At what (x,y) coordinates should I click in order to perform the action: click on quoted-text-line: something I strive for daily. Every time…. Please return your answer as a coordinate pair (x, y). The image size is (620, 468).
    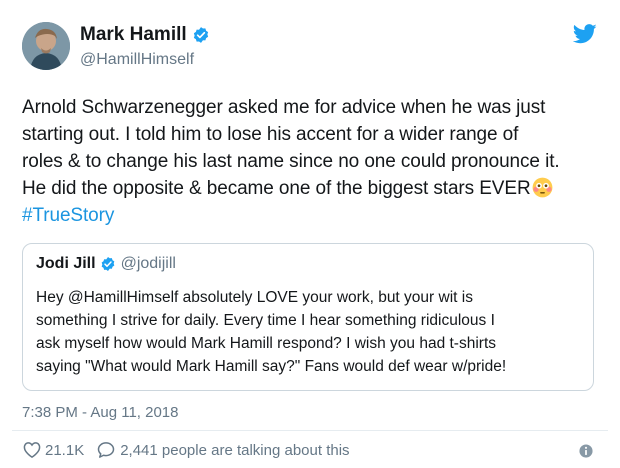
    Looking at the image, I should click on (265, 320).